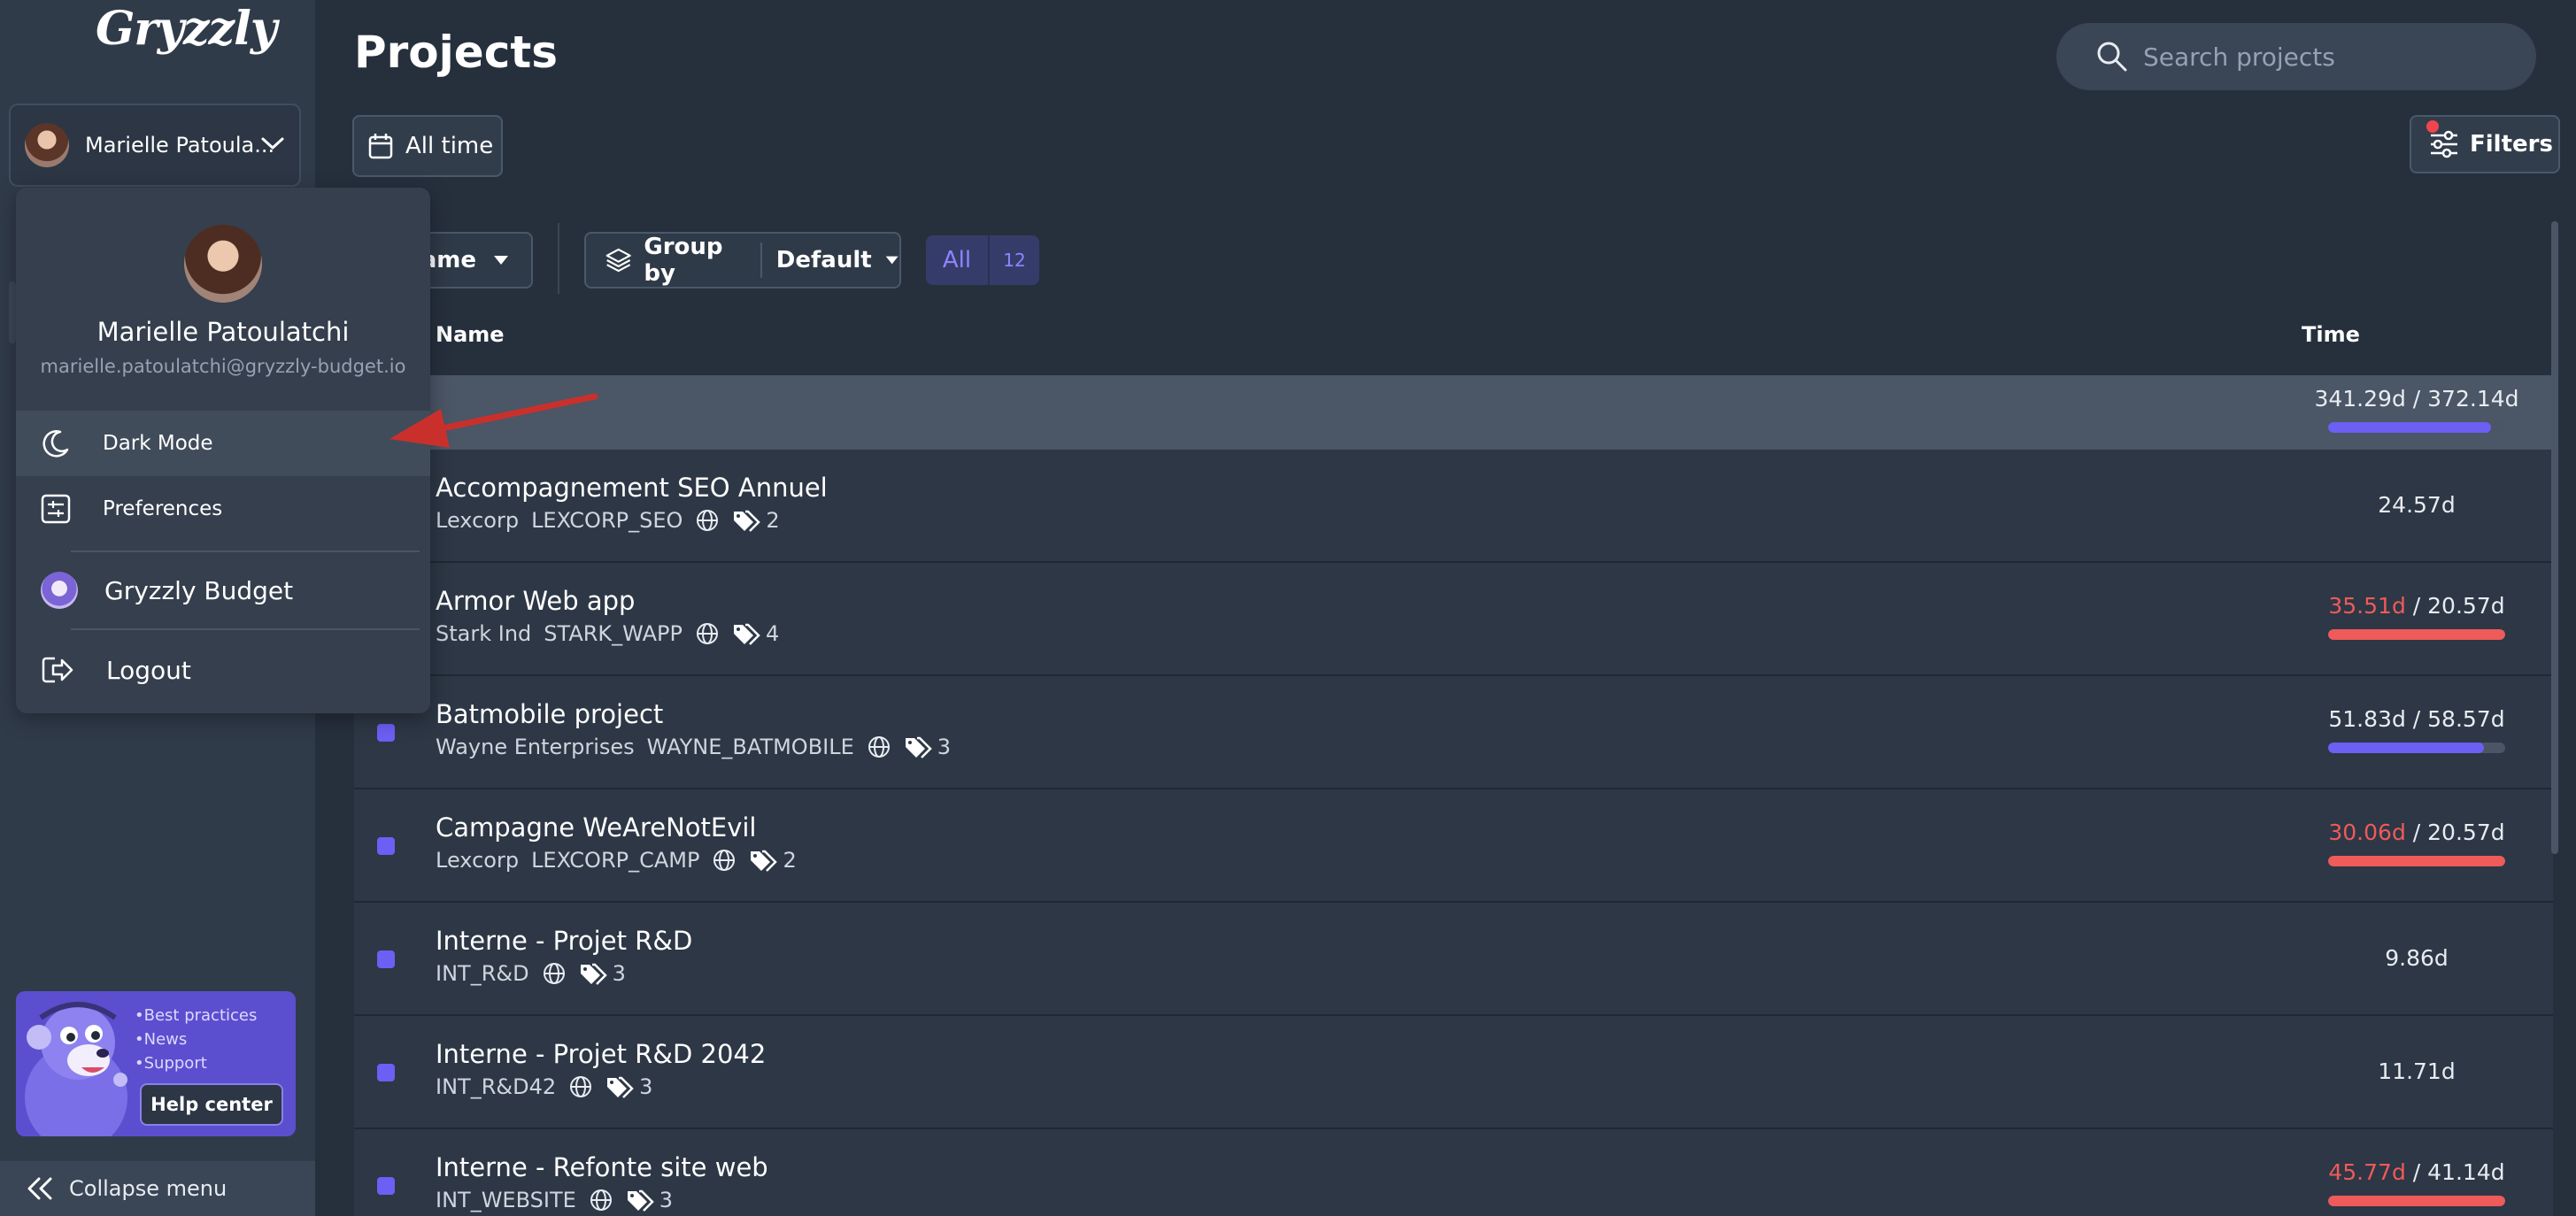 The image size is (2576, 1216). What do you see at coordinates (2331, 334) in the screenshot?
I see `column-header-time: Time` at bounding box center [2331, 334].